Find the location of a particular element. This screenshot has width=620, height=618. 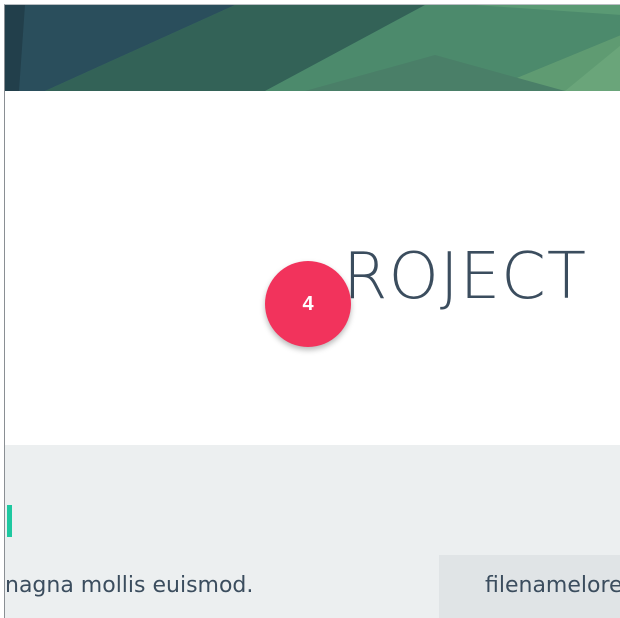

banner-polygon-art is located at coordinates (312, 48).